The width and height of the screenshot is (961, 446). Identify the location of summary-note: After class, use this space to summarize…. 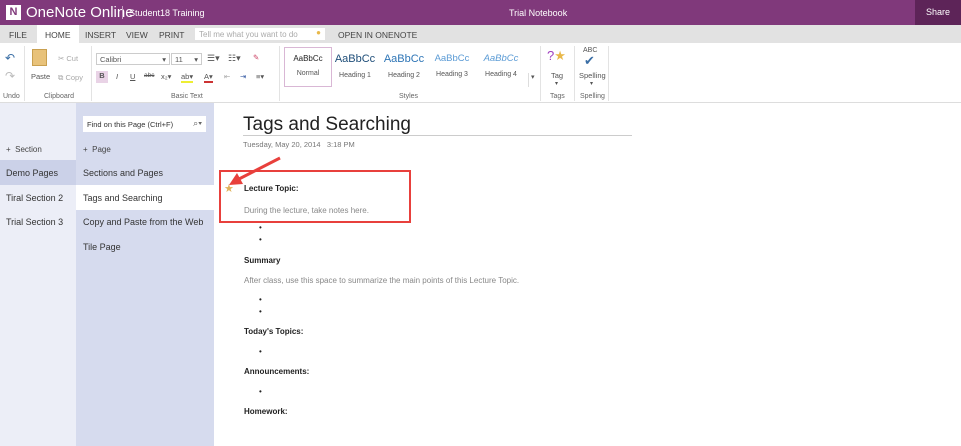
(381, 280).